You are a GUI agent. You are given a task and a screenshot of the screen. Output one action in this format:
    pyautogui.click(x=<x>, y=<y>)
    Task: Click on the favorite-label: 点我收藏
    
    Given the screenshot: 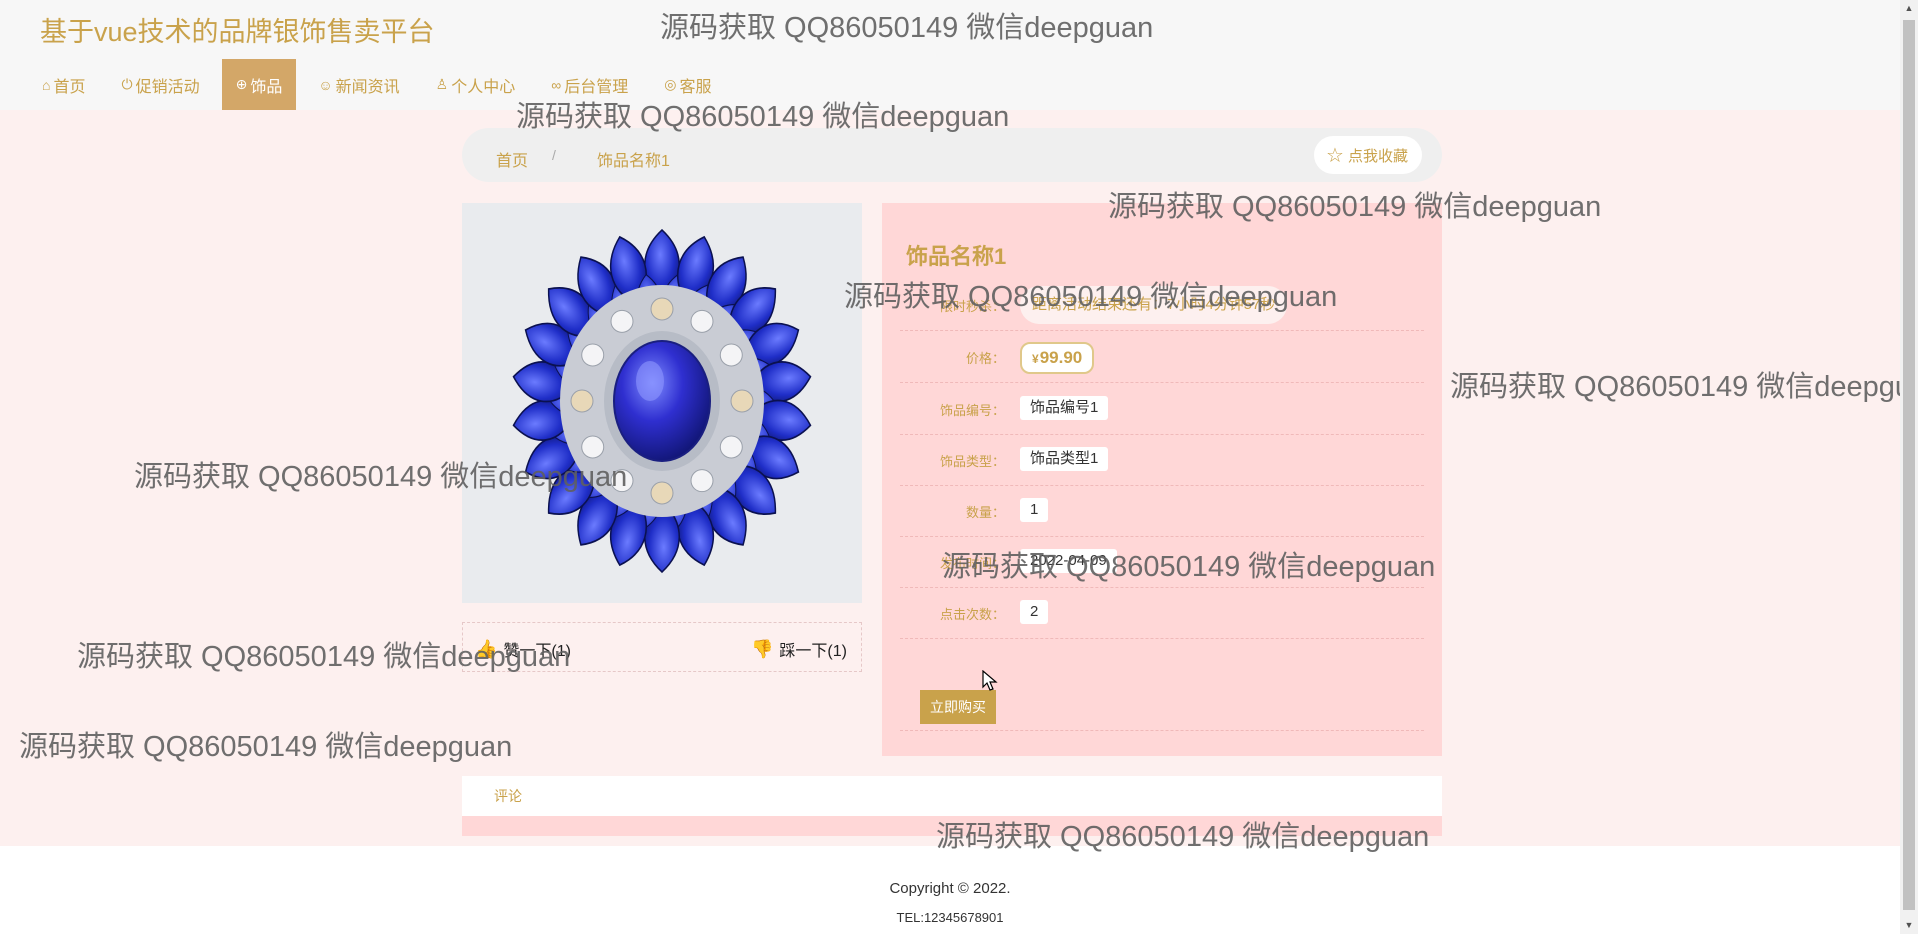 What is the action you would take?
    pyautogui.click(x=1377, y=156)
    